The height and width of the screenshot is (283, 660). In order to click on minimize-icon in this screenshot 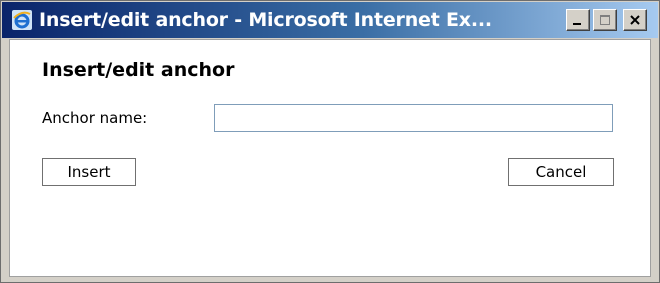, I will do `click(578, 20)`.